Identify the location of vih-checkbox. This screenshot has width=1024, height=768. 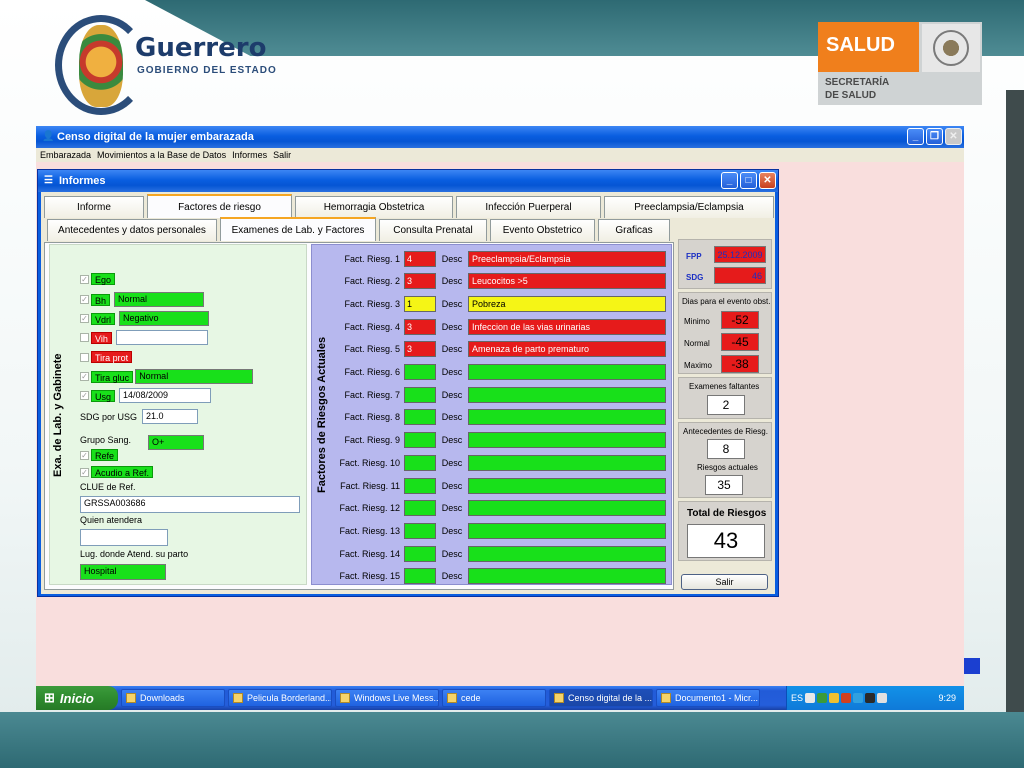
(84, 337).